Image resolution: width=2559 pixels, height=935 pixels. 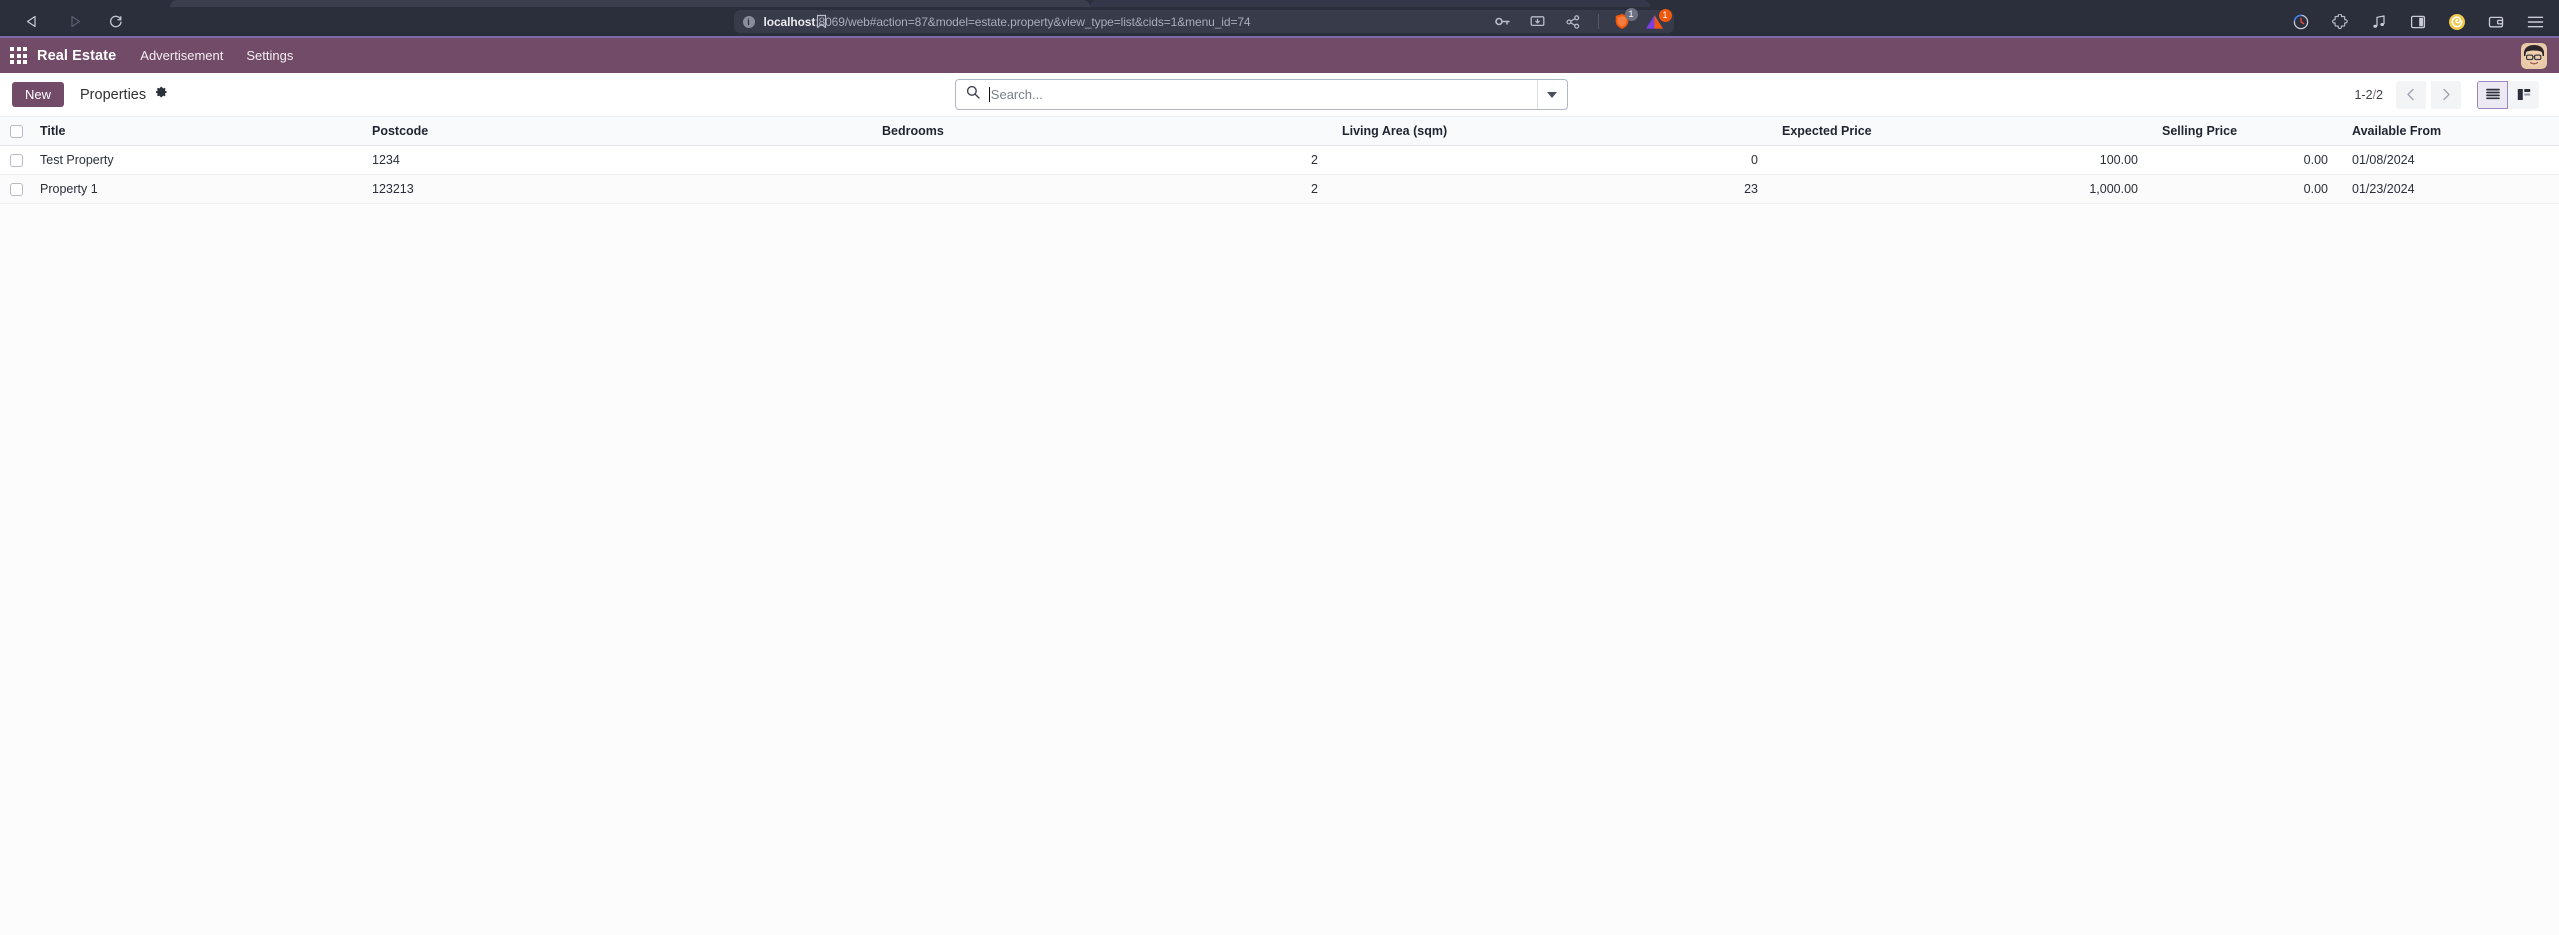 I want to click on pager-range: 1-2, so click(x=2363, y=94).